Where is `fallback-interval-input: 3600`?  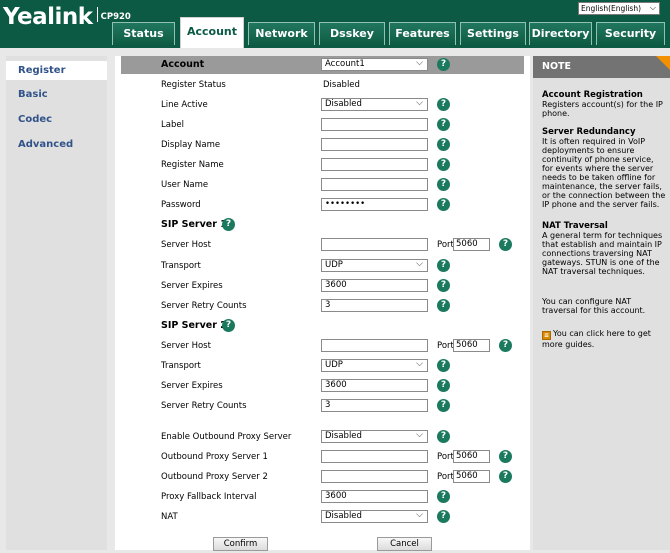
fallback-interval-input: 3600 is located at coordinates (374, 496).